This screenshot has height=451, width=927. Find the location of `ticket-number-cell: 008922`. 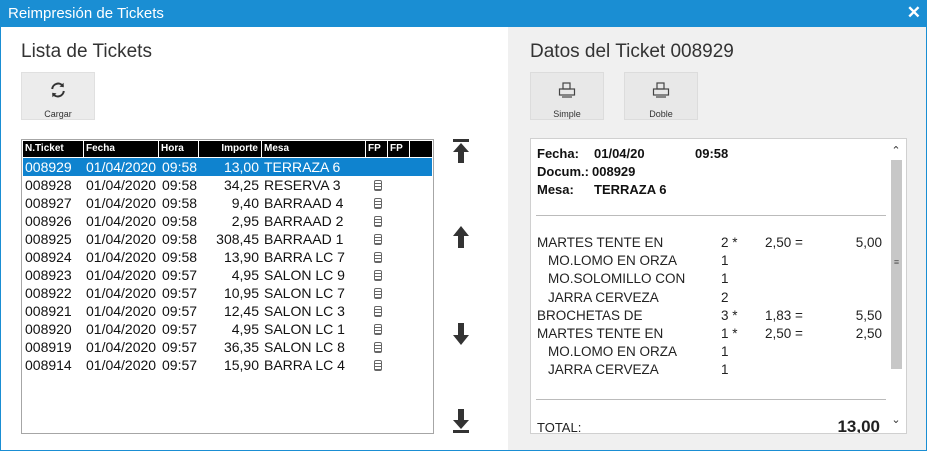

ticket-number-cell: 008922 is located at coordinates (48, 293).